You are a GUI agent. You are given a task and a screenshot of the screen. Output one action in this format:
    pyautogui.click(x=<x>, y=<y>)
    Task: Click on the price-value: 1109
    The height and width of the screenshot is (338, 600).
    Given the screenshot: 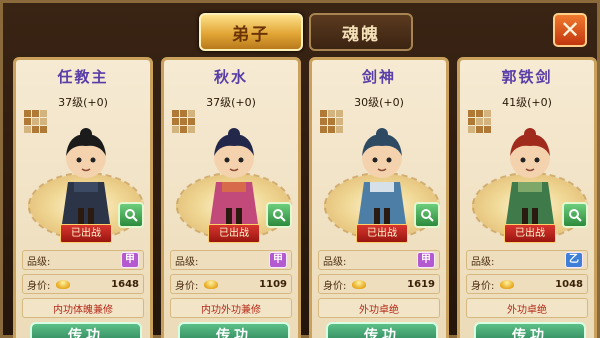 What is the action you would take?
    pyautogui.click(x=273, y=284)
    